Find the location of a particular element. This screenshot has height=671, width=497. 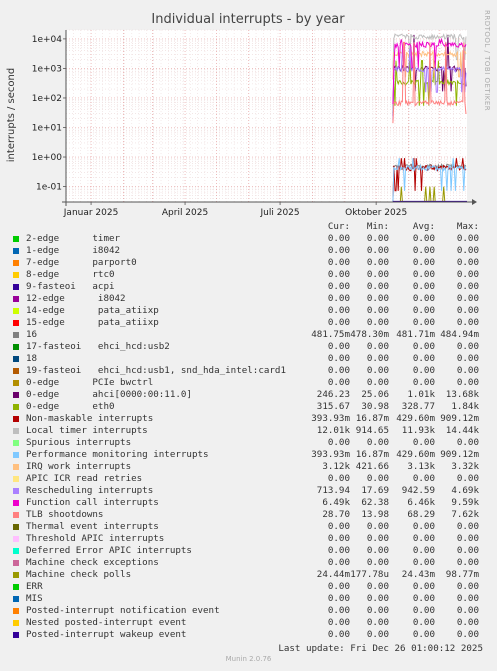

footer-version: Munin 2.0.76 is located at coordinates (248, 659).